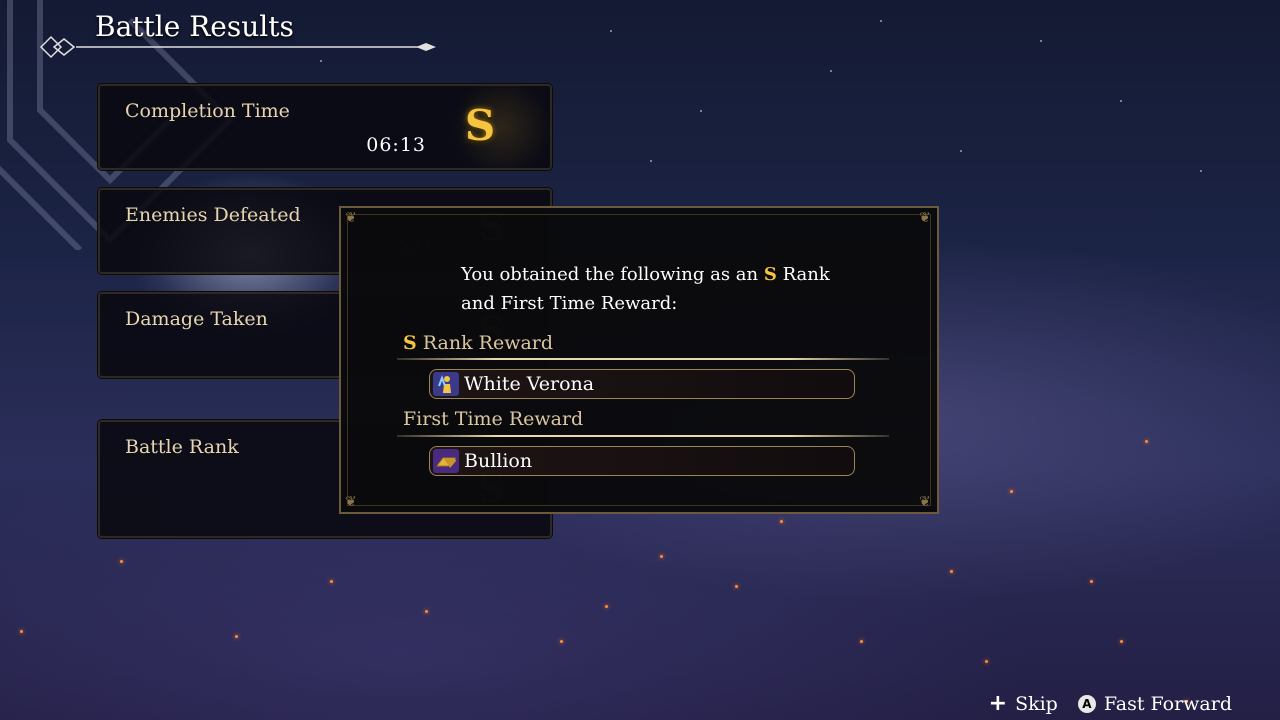 The height and width of the screenshot is (720, 1280). Describe the element at coordinates (480, 125) in the screenshot. I see `completion-rank-badge: S` at that location.